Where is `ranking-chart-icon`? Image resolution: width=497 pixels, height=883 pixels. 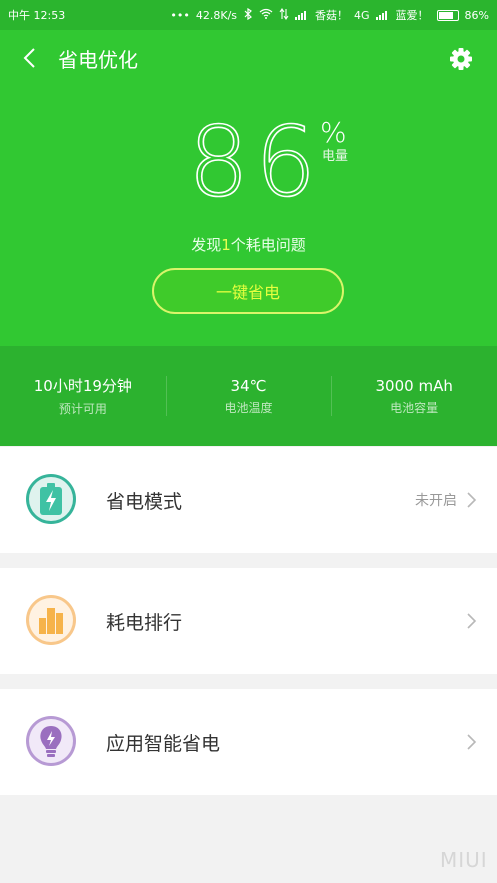 ranking-chart-icon is located at coordinates (51, 620).